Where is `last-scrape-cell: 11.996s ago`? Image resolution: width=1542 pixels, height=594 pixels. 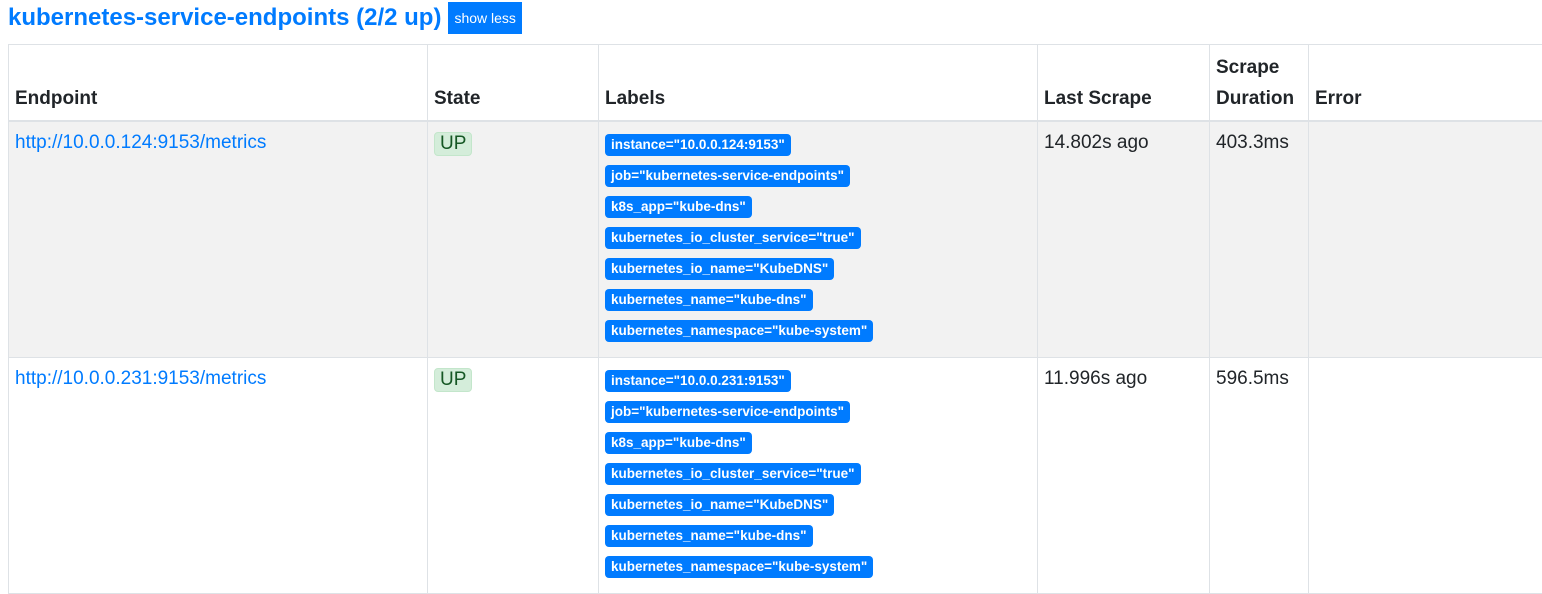
last-scrape-cell: 11.996s ago is located at coordinates (1124, 475).